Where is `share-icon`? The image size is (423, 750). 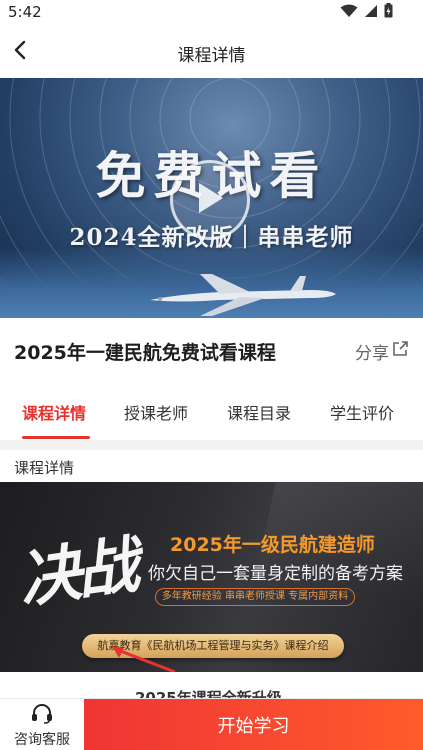
share-icon is located at coordinates (400, 351).